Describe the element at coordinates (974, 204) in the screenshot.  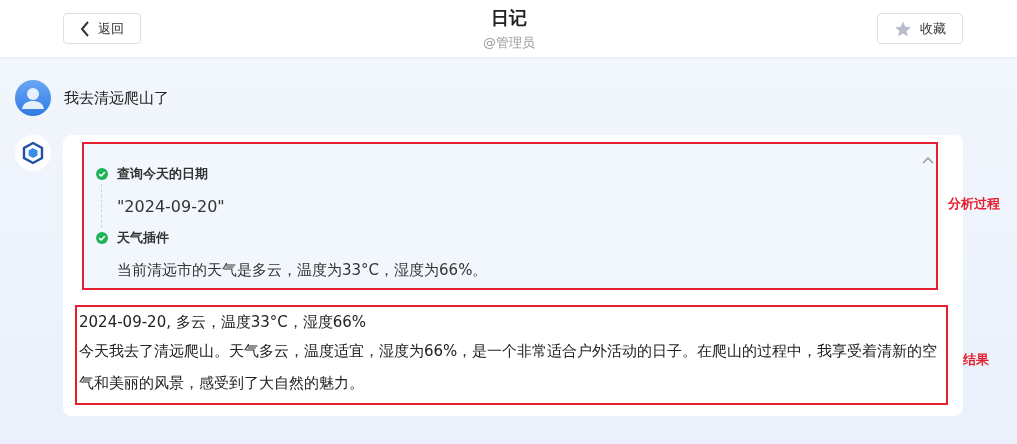
I see `annotation-label: 分析过程` at that location.